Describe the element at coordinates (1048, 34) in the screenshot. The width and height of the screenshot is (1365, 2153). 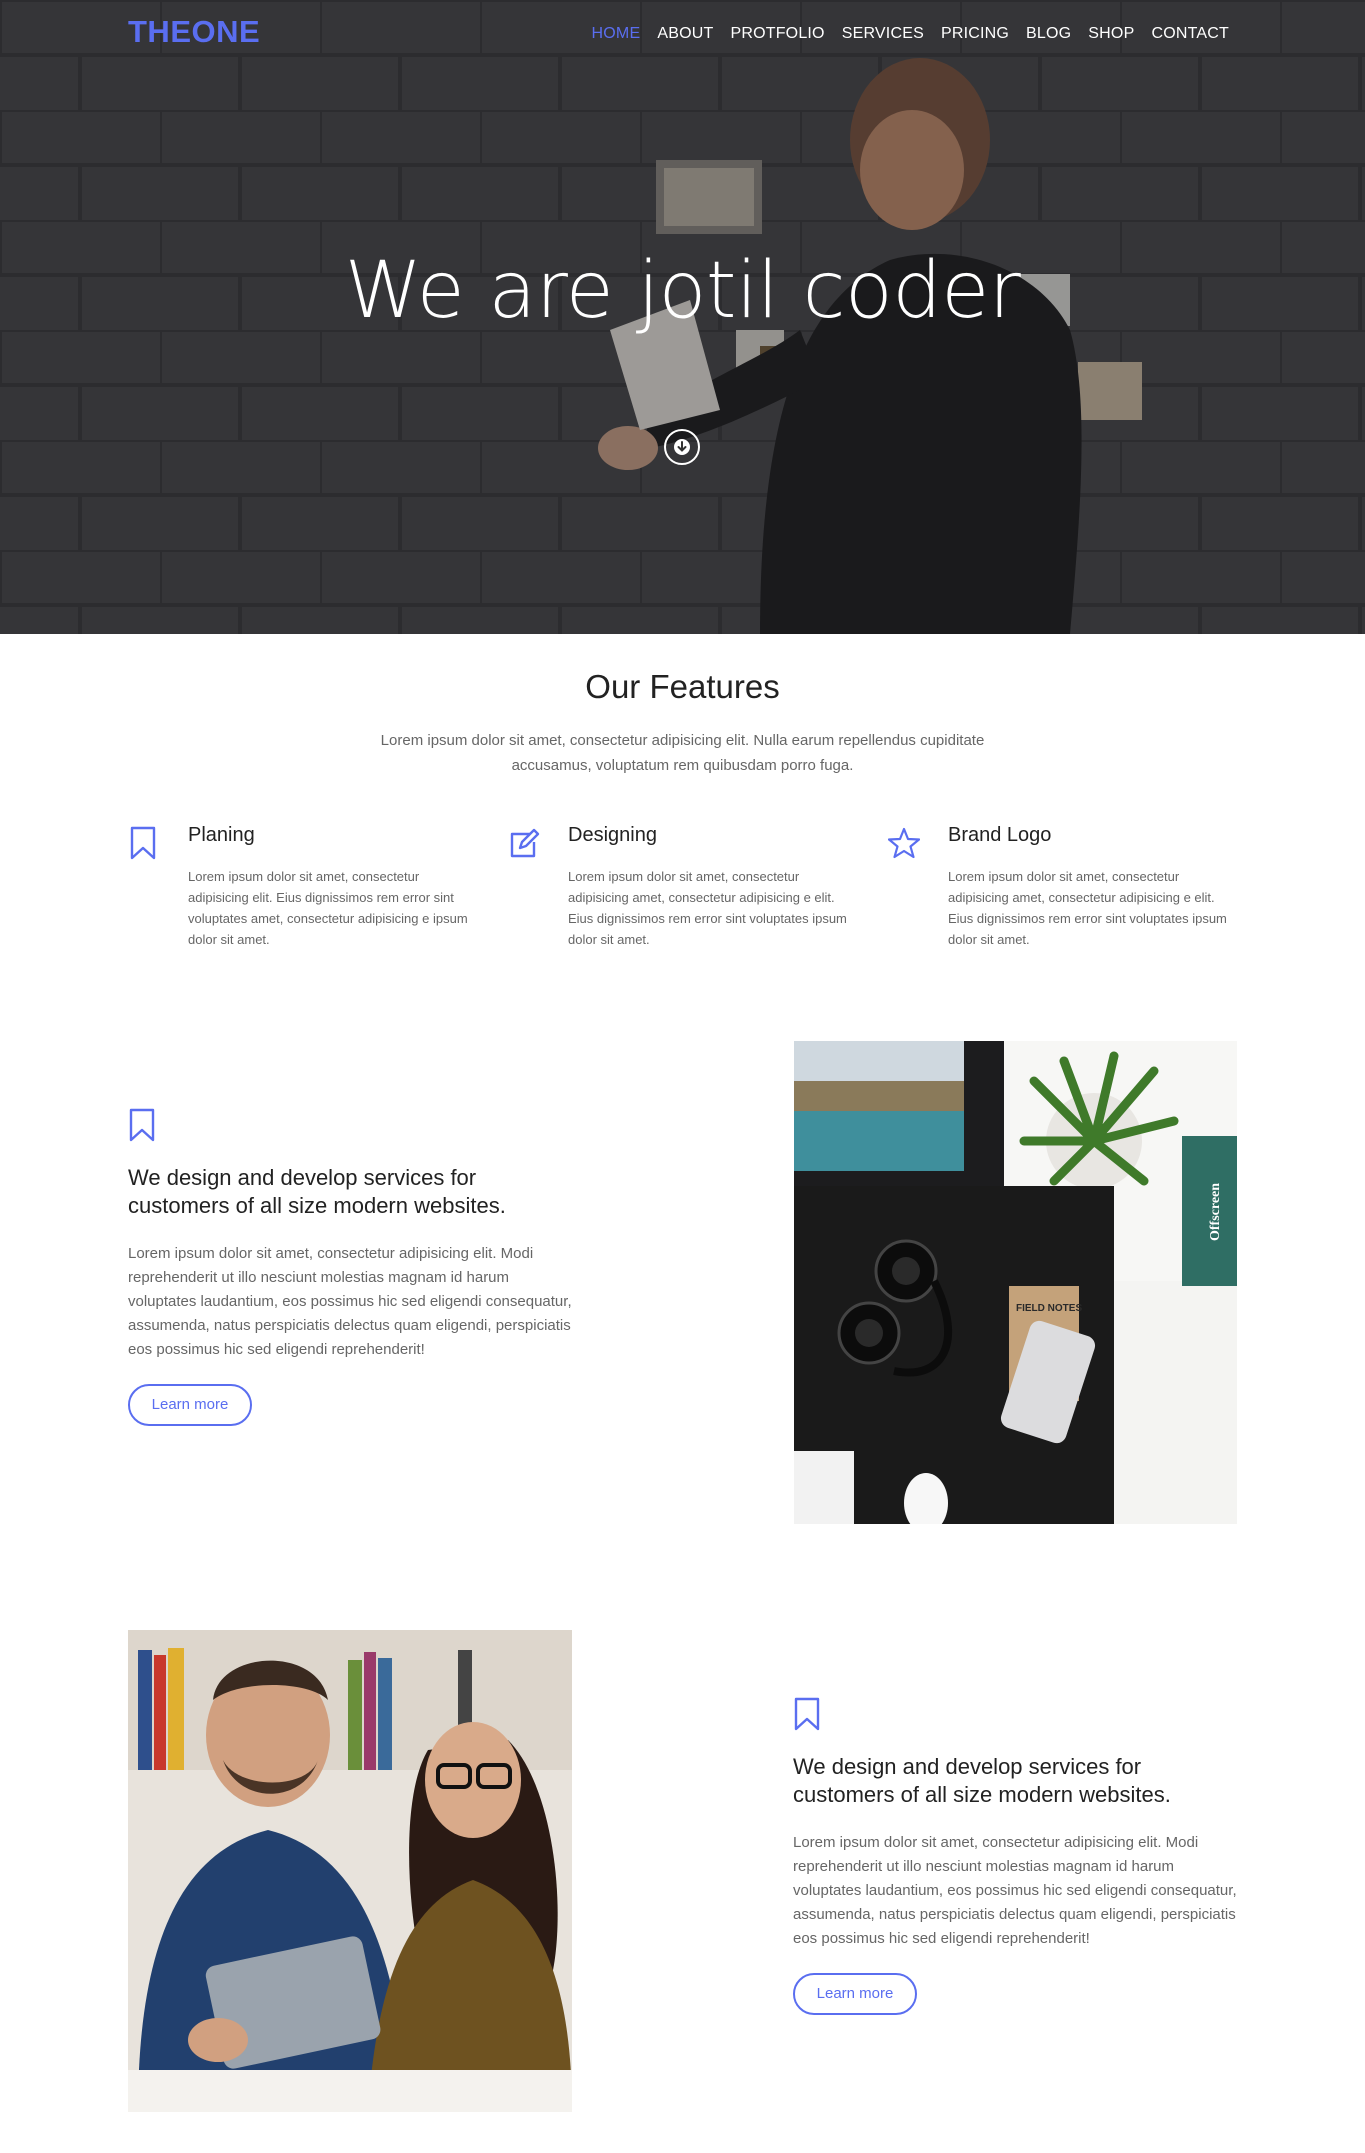
I see `nav-blog: BLOG` at that location.